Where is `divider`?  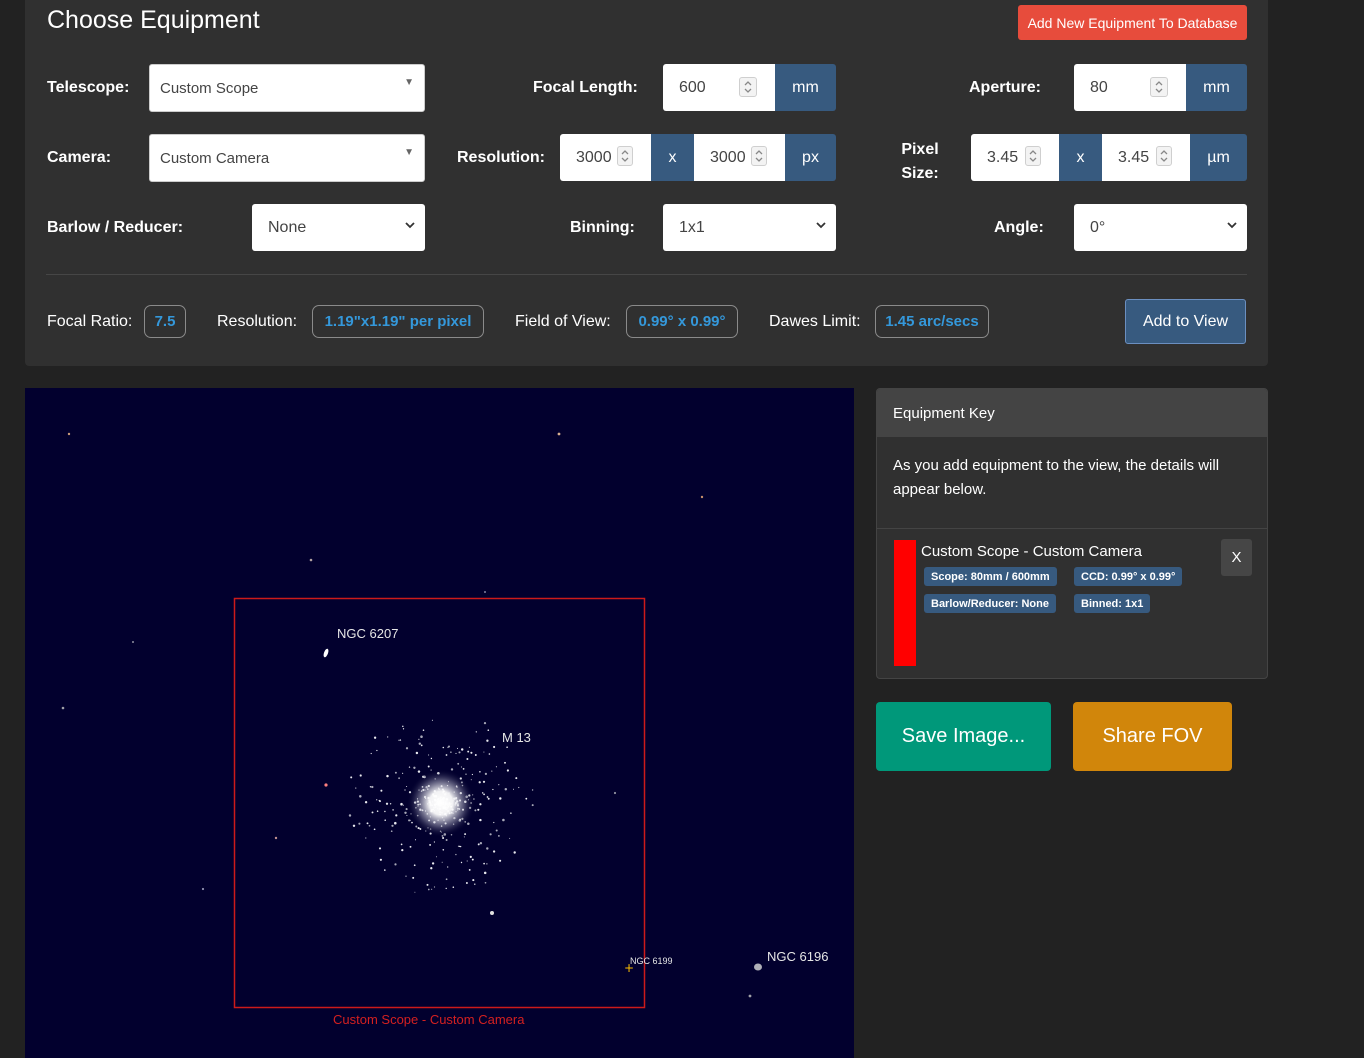 divider is located at coordinates (646, 274).